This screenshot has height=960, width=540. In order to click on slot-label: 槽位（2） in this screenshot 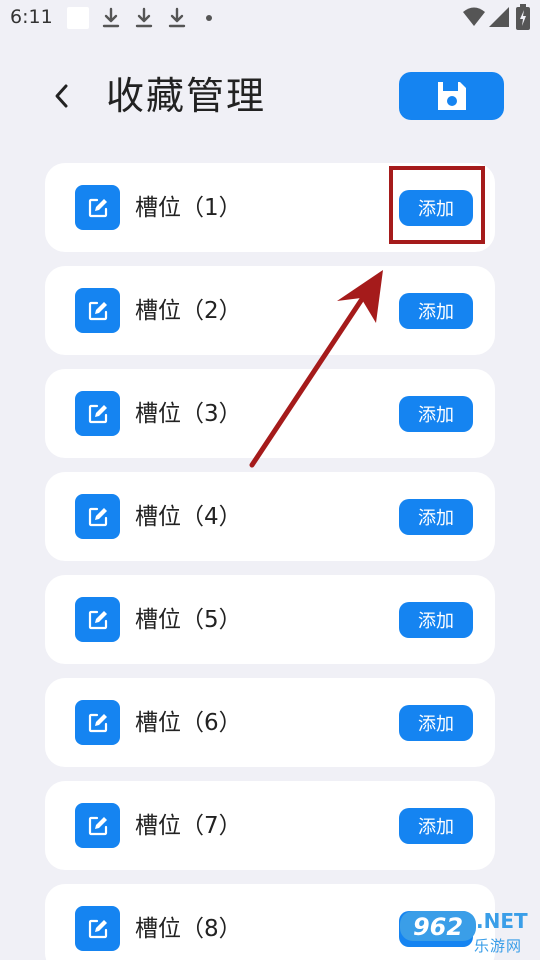, I will do `click(188, 311)`.